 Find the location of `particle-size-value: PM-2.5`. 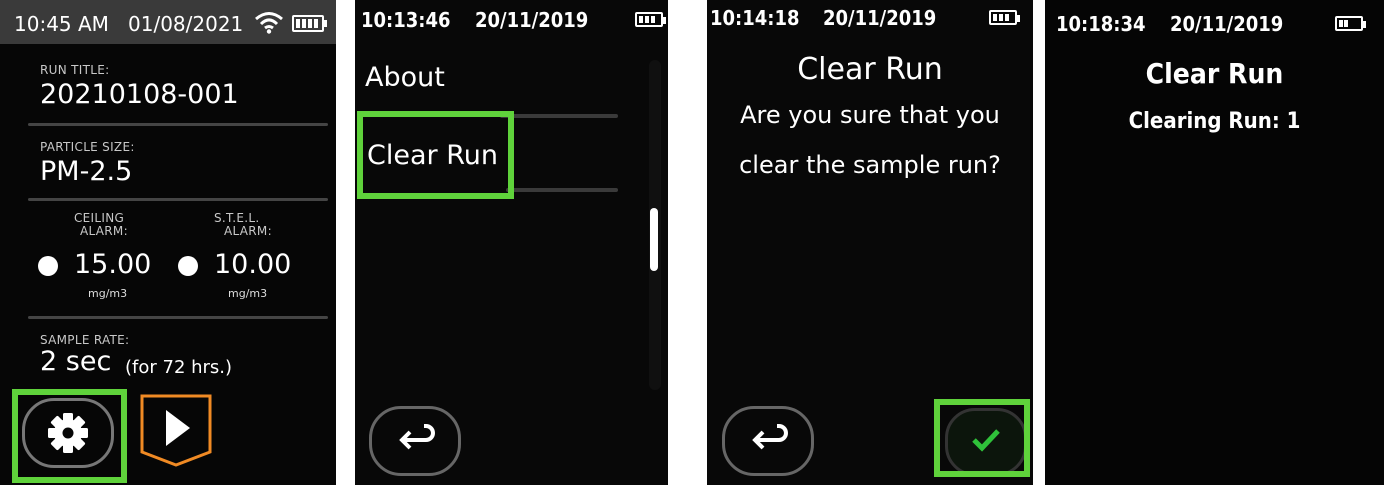

particle-size-value: PM-2.5 is located at coordinates (86, 171).